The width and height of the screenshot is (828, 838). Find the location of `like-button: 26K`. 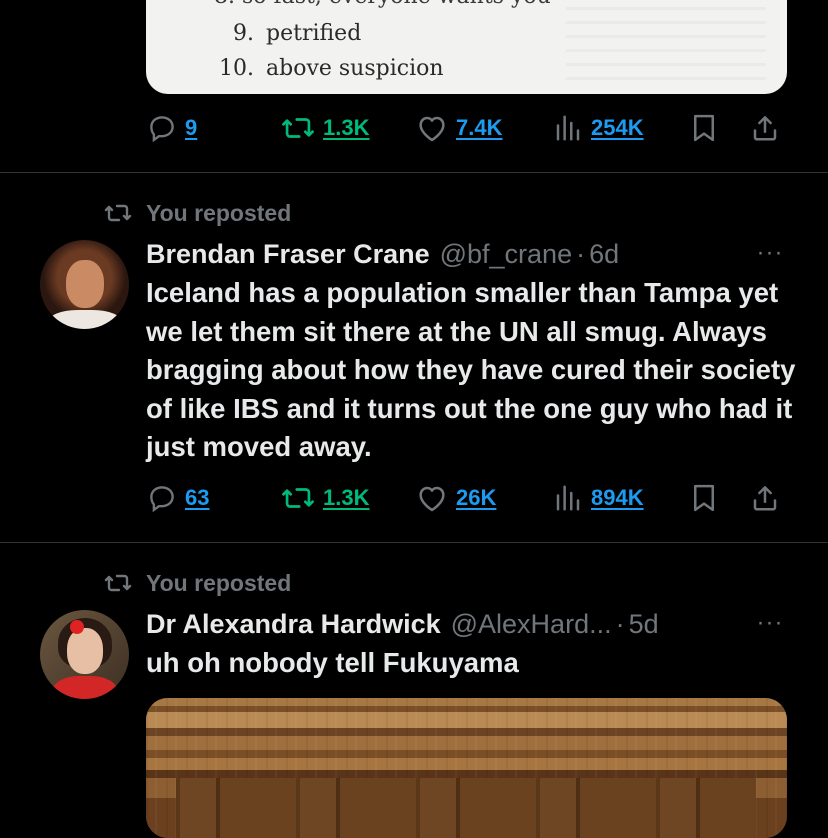

like-button: 26K is located at coordinates (456, 498).